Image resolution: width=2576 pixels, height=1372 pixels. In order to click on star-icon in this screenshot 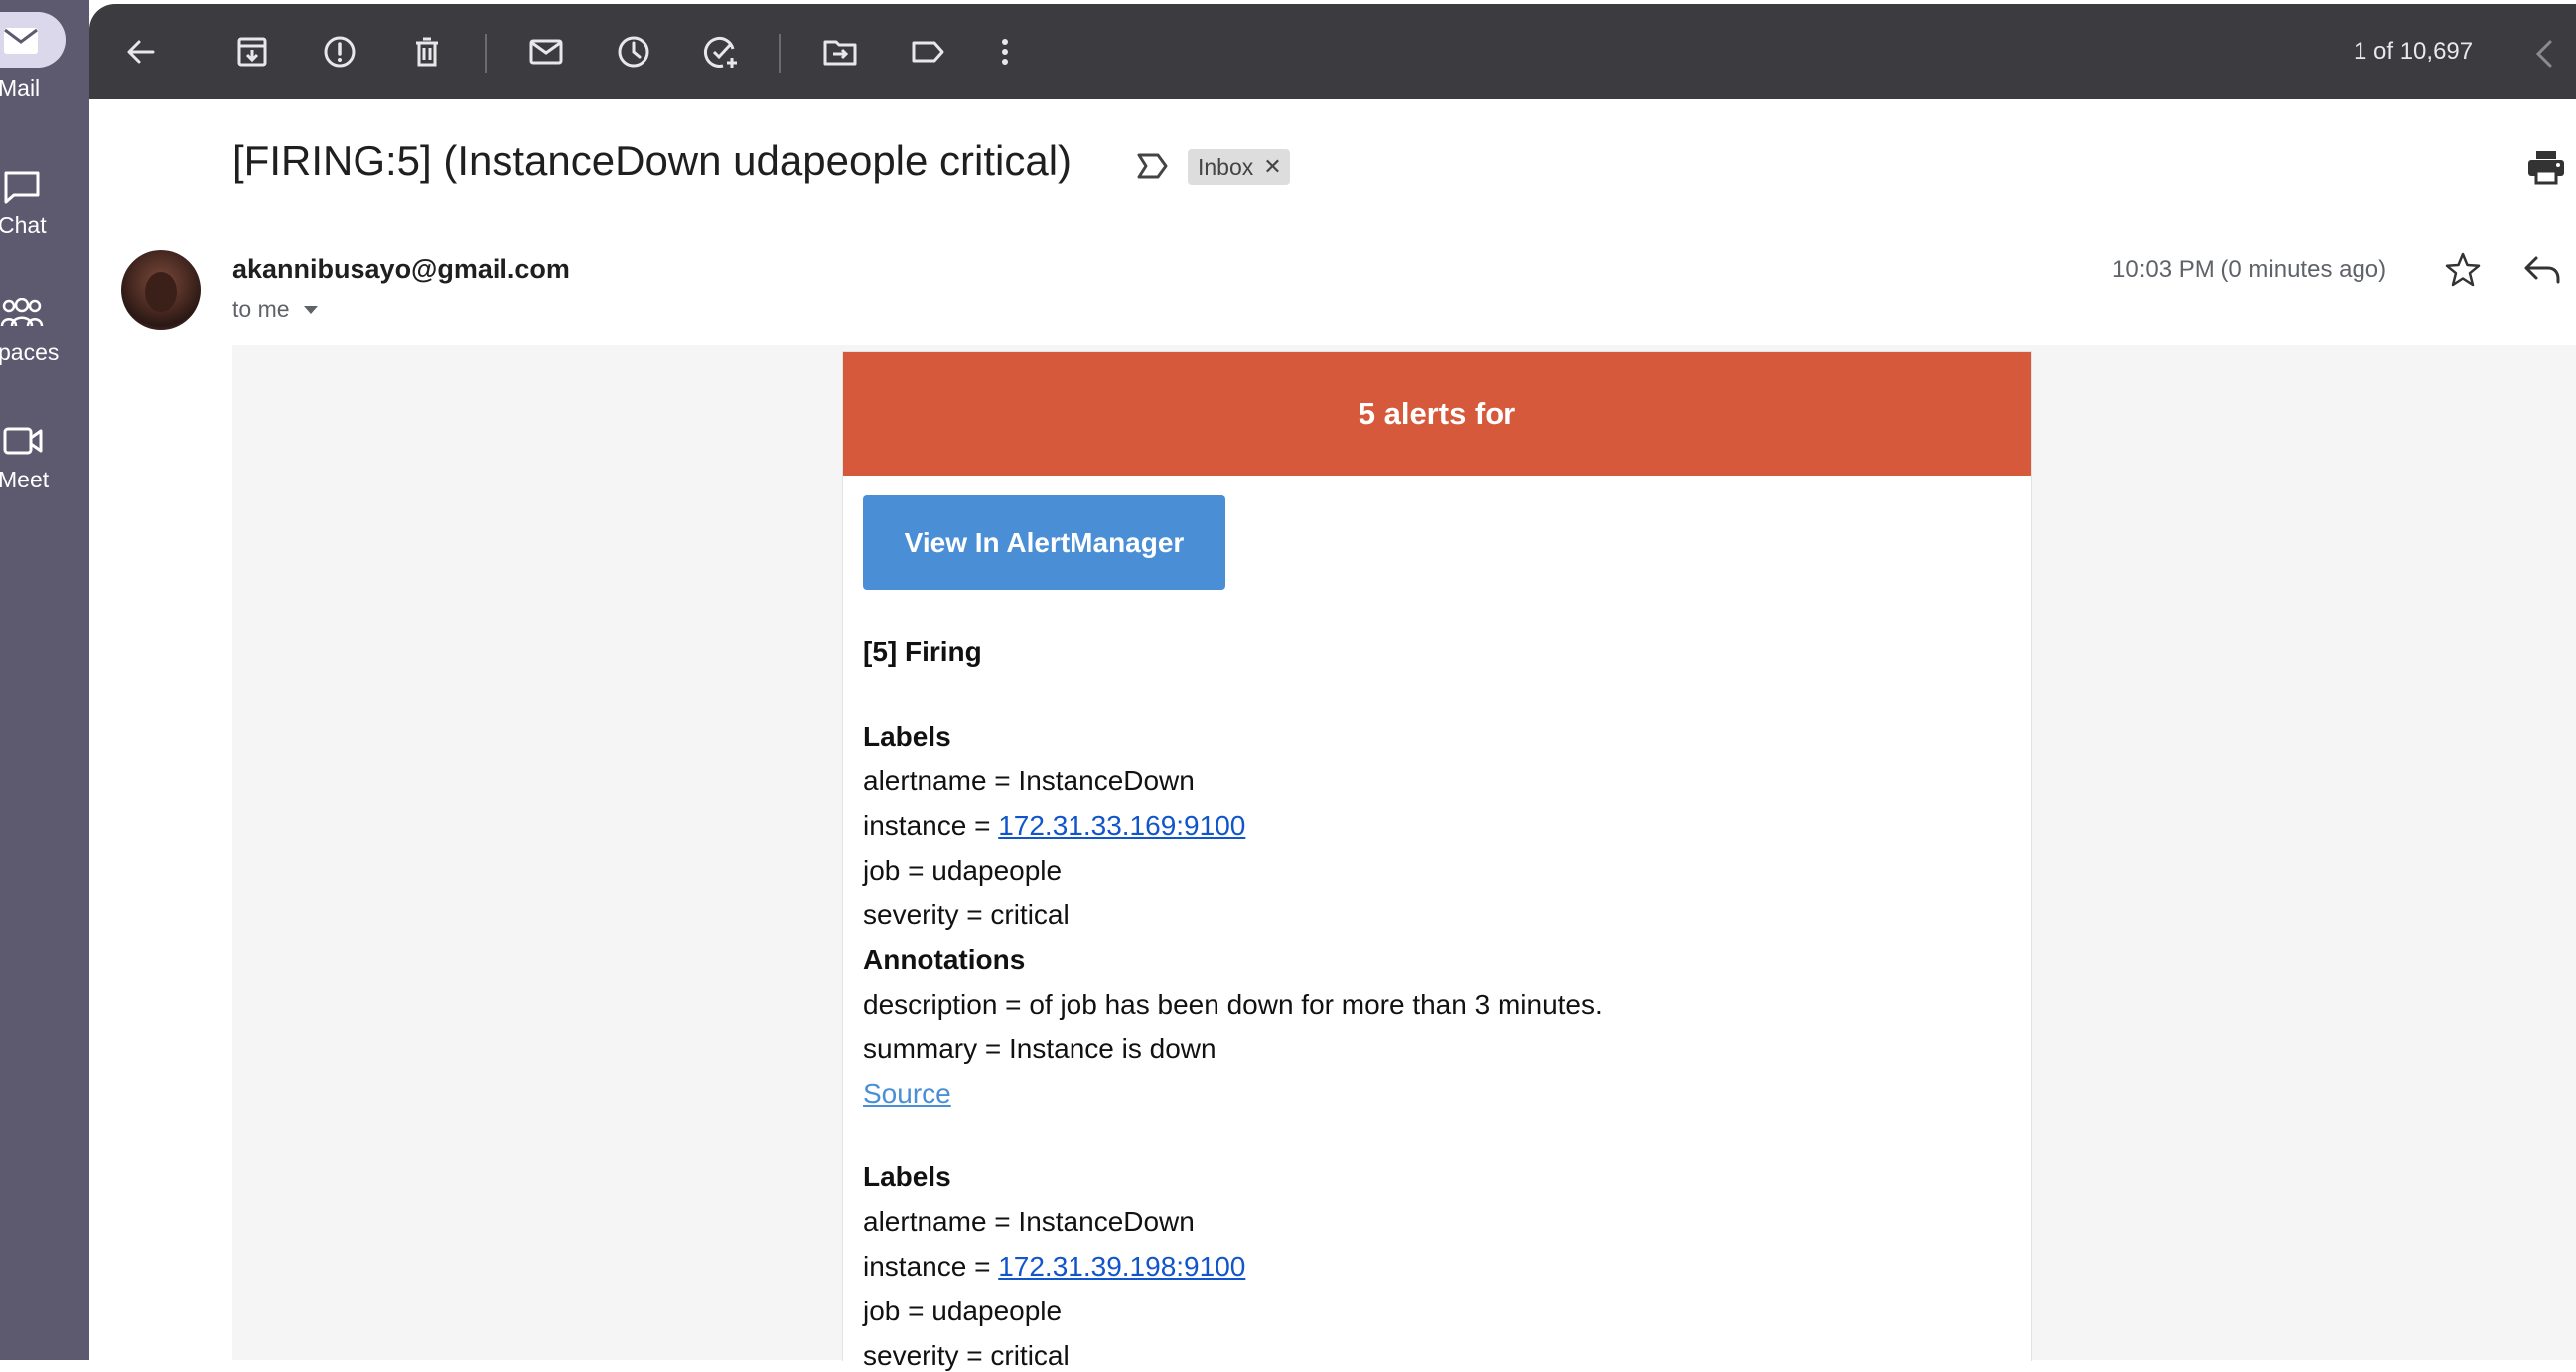, I will do `click(2463, 270)`.